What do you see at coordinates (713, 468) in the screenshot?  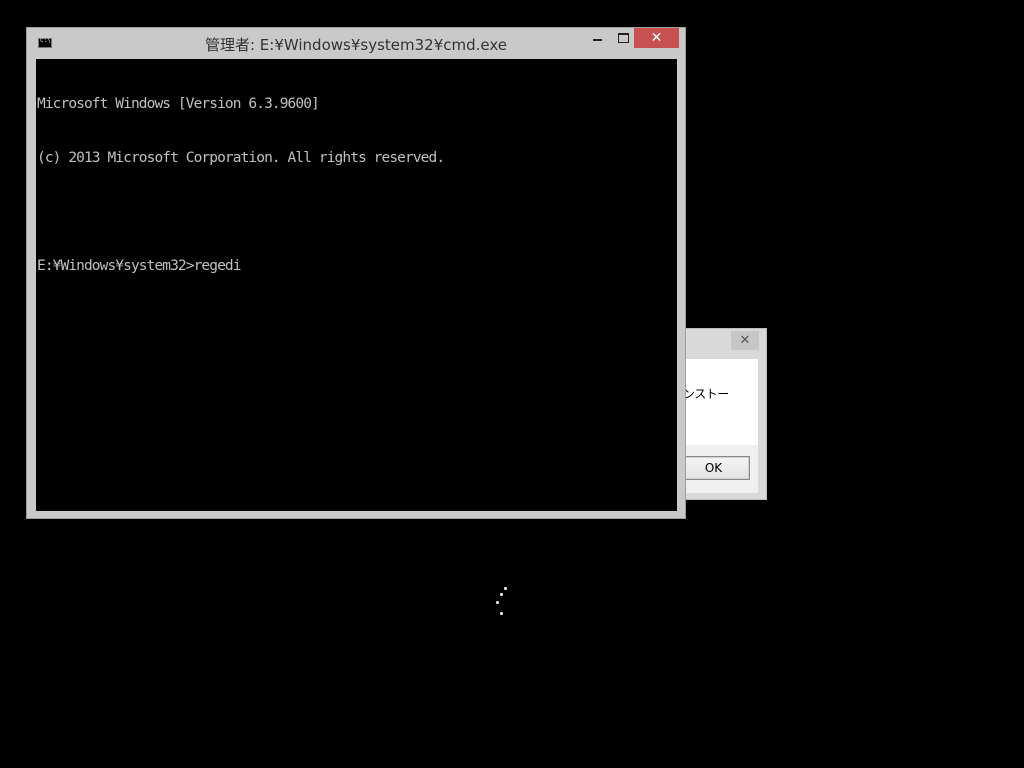 I see `ok-button: OK` at bounding box center [713, 468].